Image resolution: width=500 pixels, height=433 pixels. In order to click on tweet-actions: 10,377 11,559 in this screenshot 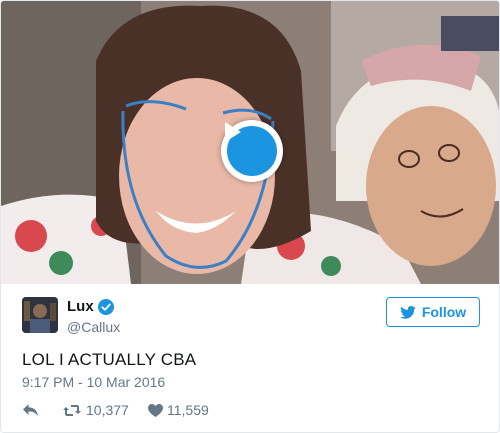, I will do `click(115, 410)`.